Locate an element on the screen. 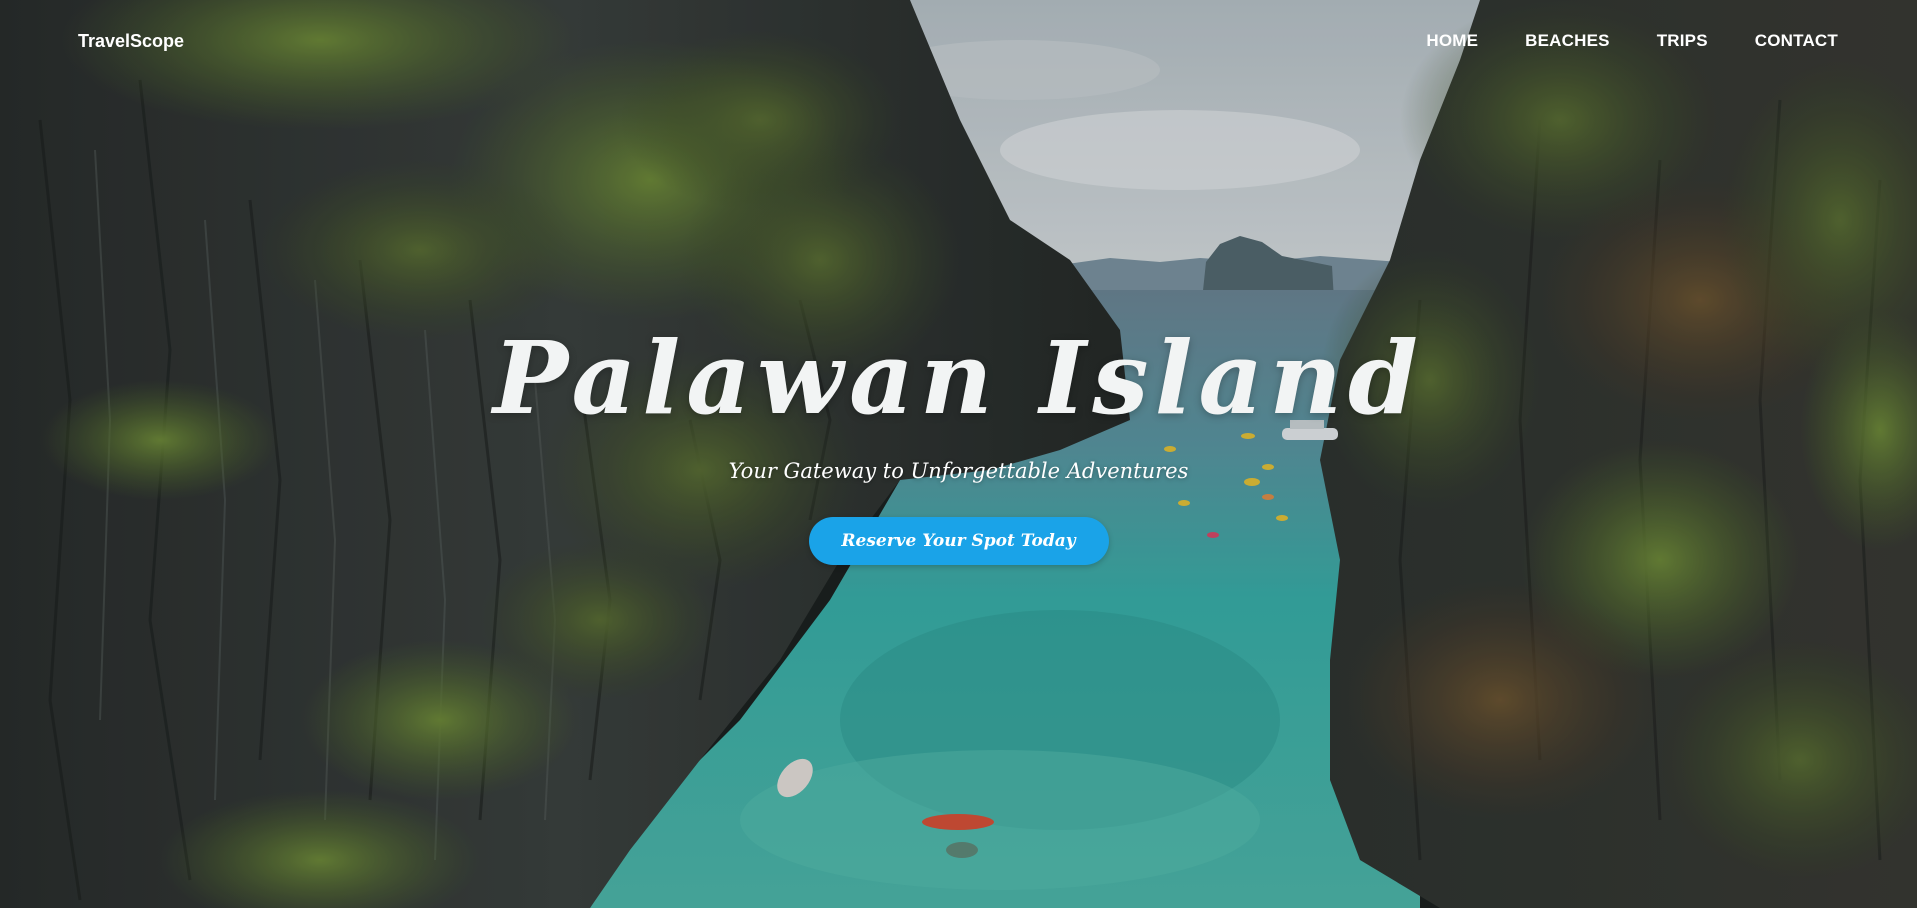  site-logo: TravelScope is located at coordinates (131, 41).